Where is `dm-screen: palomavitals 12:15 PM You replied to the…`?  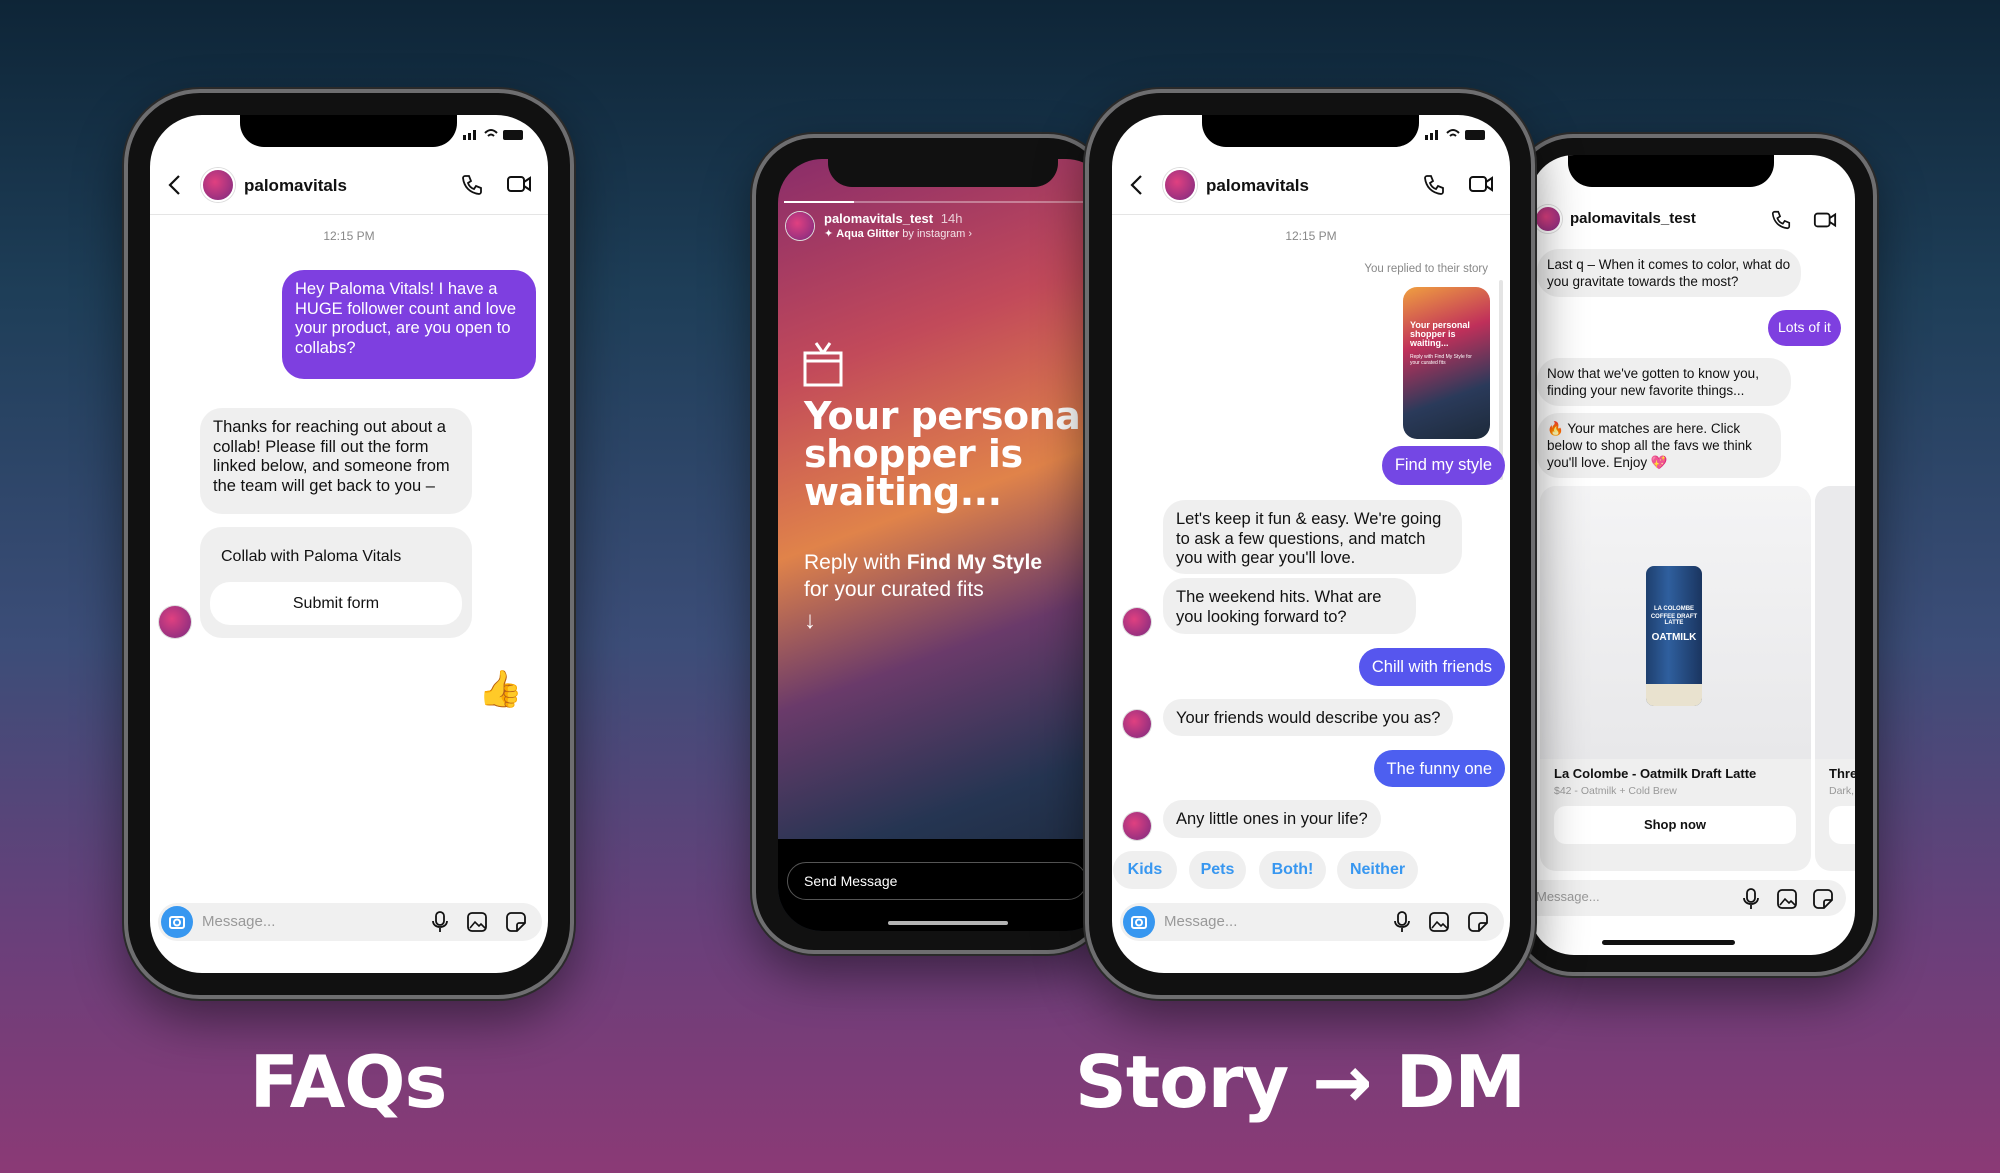 dm-screen: palomavitals 12:15 PM You replied to the… is located at coordinates (1311, 544).